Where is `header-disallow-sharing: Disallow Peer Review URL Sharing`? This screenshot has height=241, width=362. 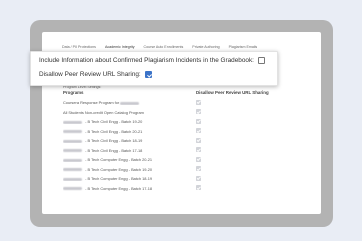
header-disallow-sharing: Disallow Peer Review URL Sharing is located at coordinates (232, 92).